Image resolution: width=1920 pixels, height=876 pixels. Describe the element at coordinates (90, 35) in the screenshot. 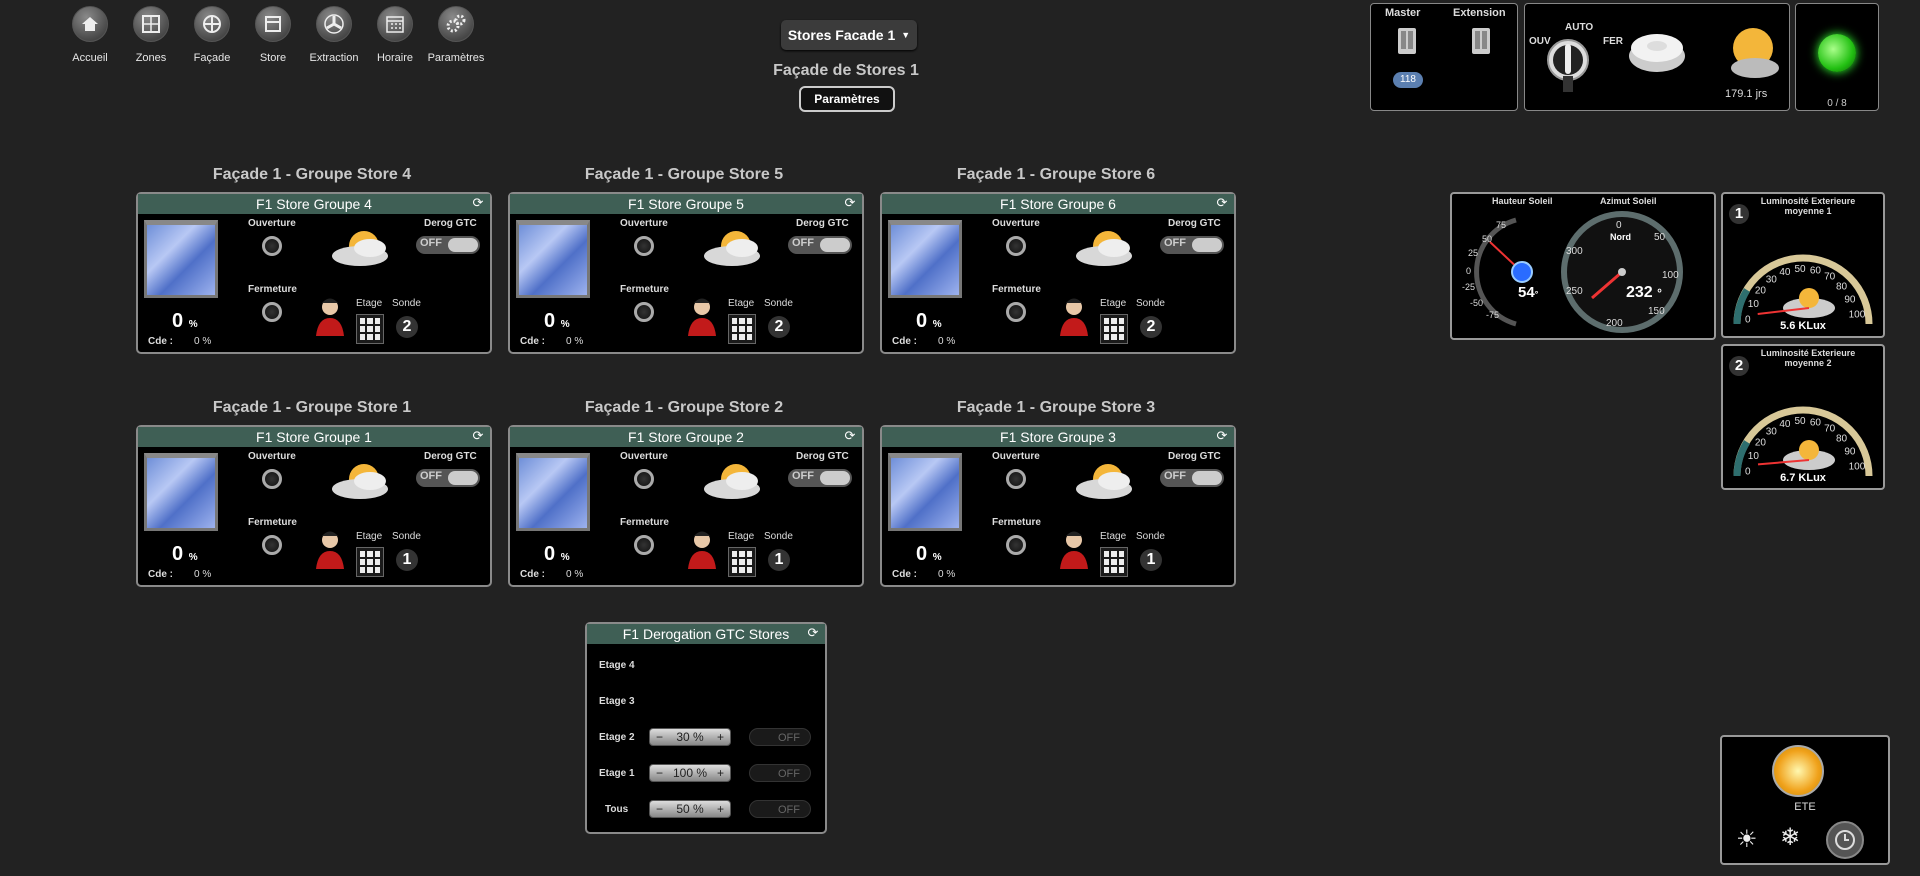

I see `nav-accueil: Accueil` at that location.